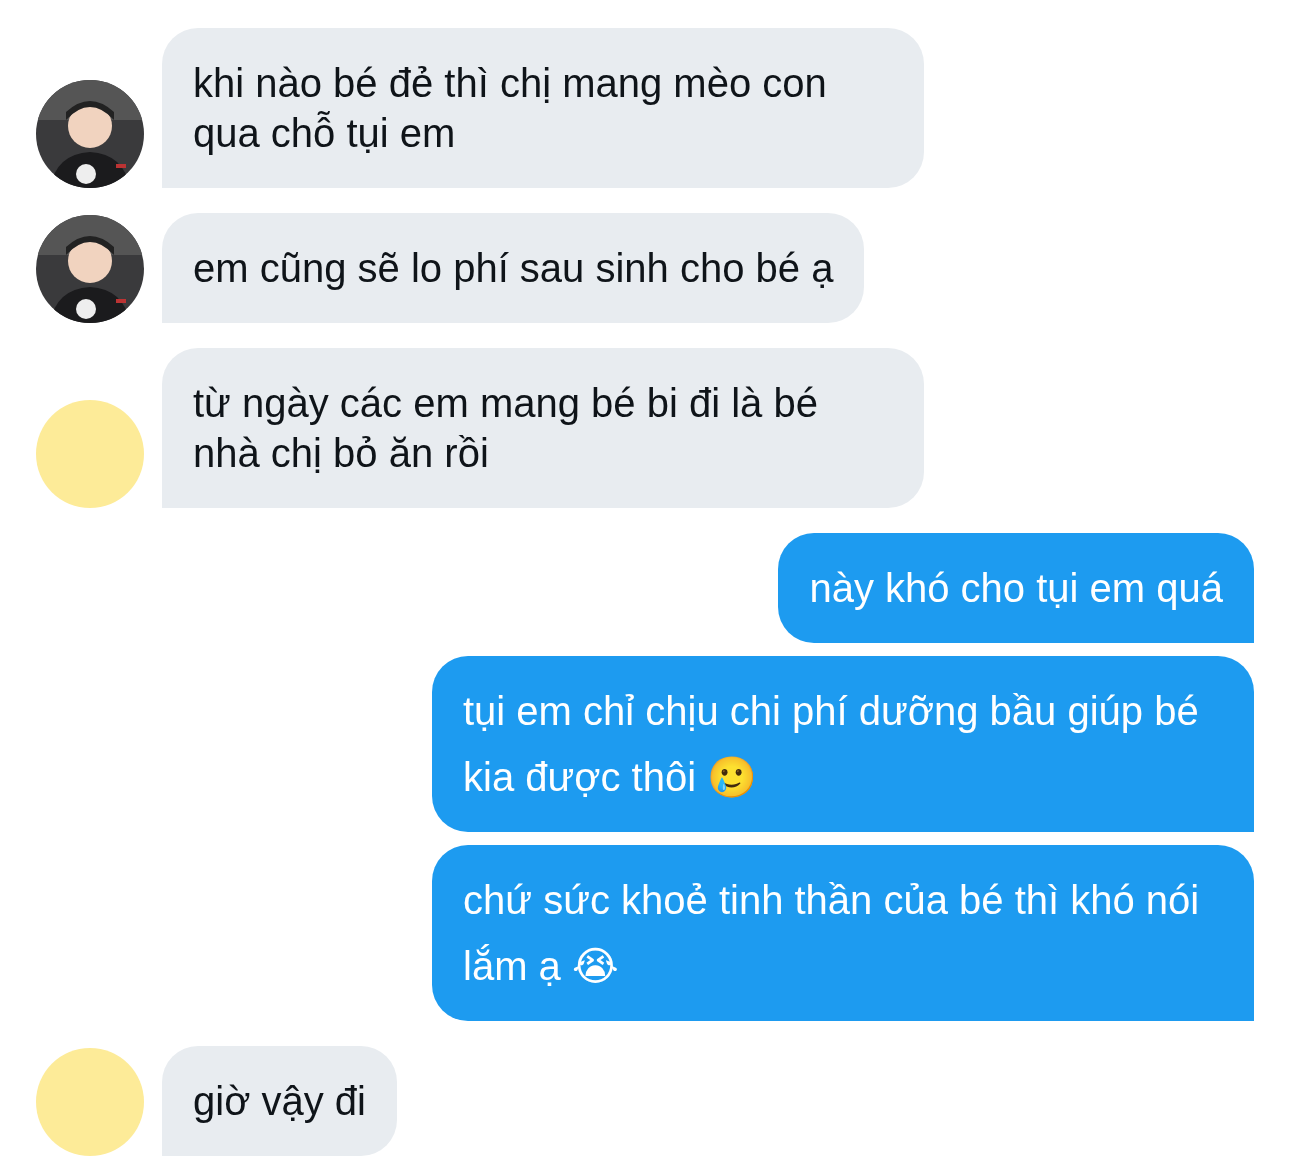  What do you see at coordinates (843, 933) in the screenshot?
I see `message-bubble: chứ sức khoẻ tinh thần của bé thì khó nói lắm ạ 😭` at bounding box center [843, 933].